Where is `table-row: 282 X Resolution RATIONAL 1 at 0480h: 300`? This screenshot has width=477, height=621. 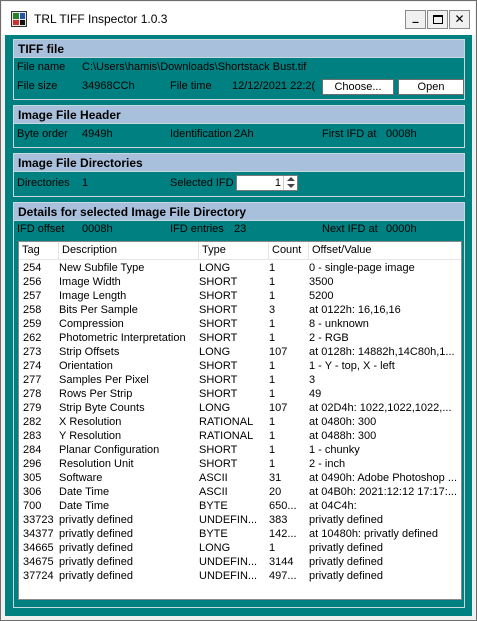 table-row: 282 X Resolution RATIONAL 1 at 0480h: 300 is located at coordinates (240, 422).